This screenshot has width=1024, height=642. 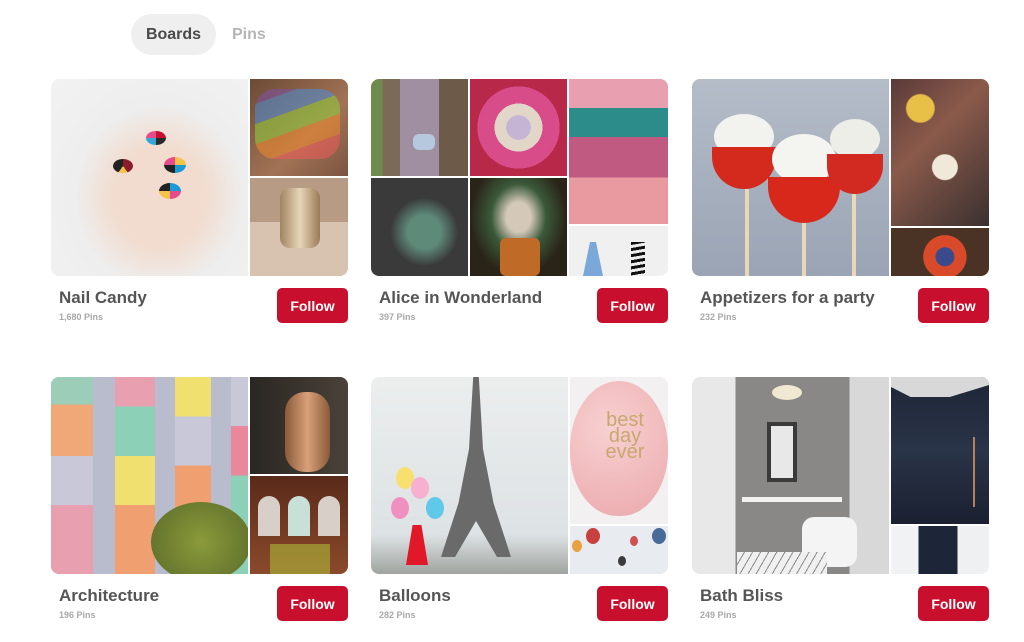 I want to click on board-meta: Architecture 196 Pins Follow, so click(x=199, y=612).